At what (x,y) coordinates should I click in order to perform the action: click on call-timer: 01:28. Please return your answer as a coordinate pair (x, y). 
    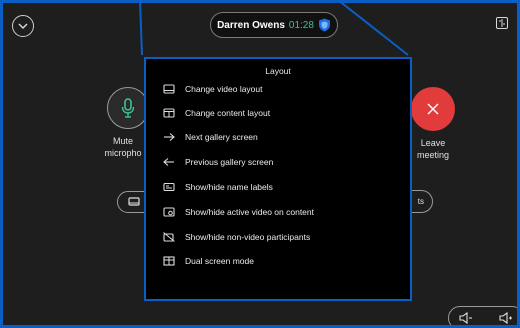
    Looking at the image, I should click on (301, 25).